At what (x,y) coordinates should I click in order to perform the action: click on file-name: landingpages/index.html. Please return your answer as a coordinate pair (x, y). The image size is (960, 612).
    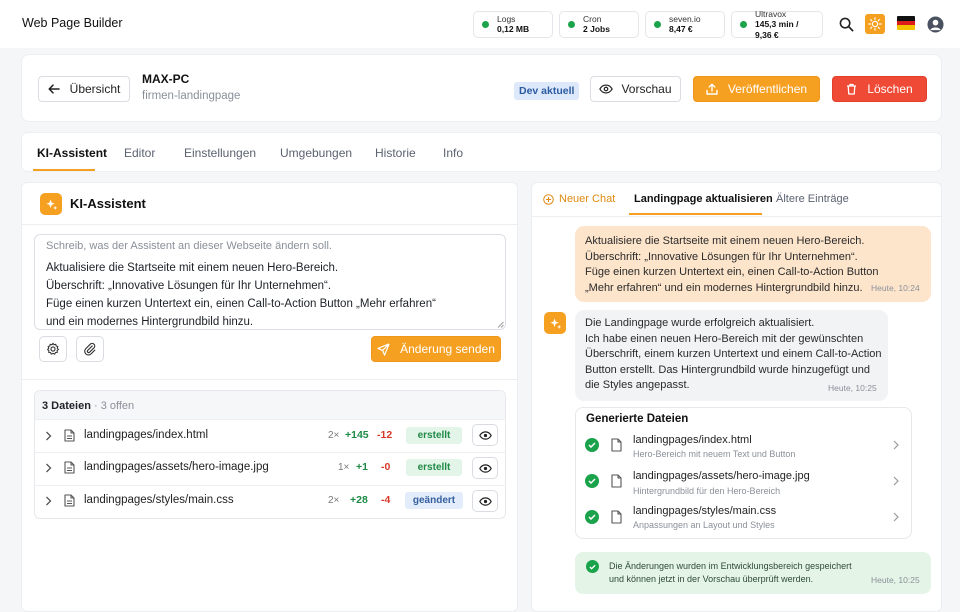
    Looking at the image, I should click on (146, 435).